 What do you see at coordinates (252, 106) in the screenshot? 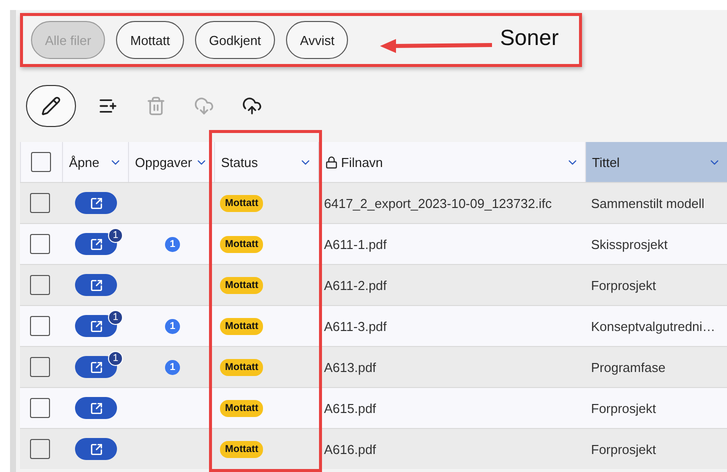
I see `cloud-upload-icon` at bounding box center [252, 106].